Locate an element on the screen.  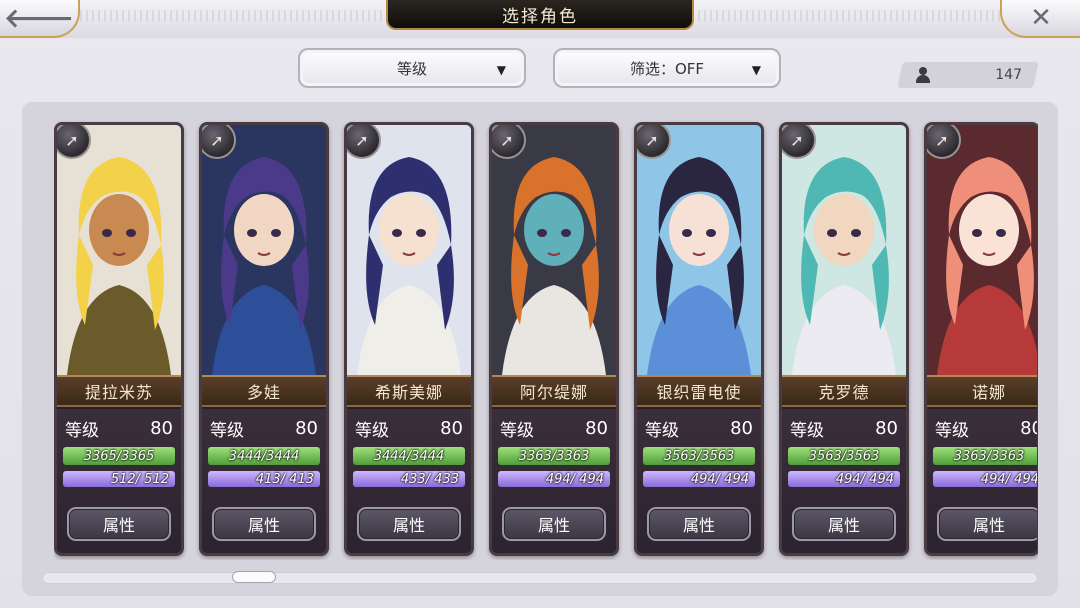
page-title: 选择角色 is located at coordinates (540, 15).